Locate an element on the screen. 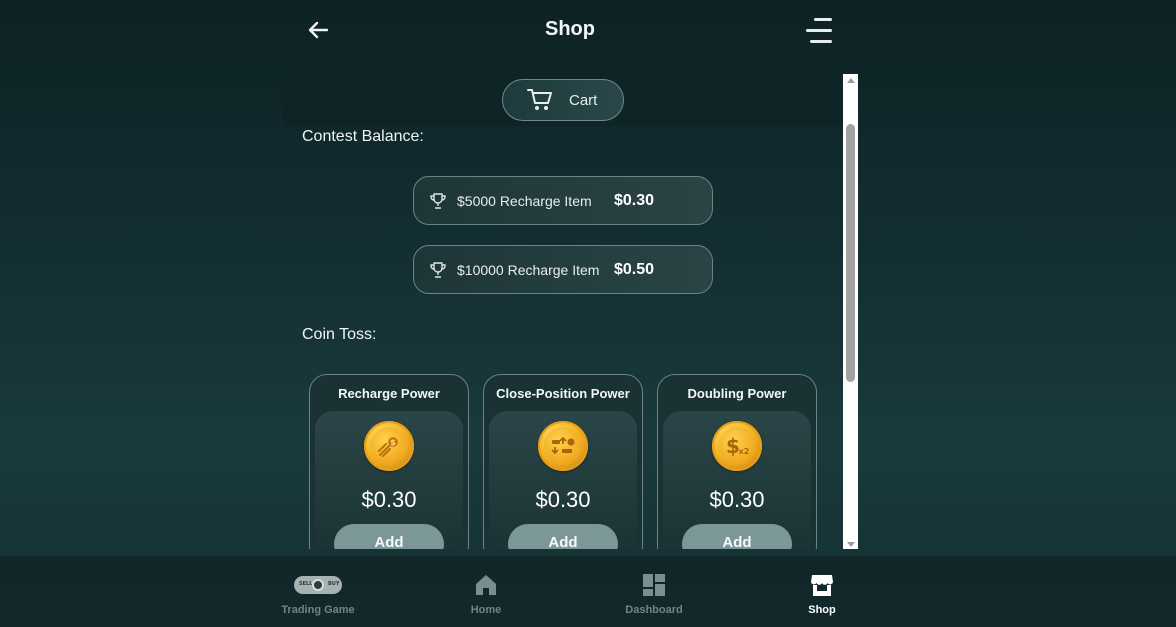 This screenshot has width=1176, height=627. add-close-position-power-button: Add is located at coordinates (563, 536).